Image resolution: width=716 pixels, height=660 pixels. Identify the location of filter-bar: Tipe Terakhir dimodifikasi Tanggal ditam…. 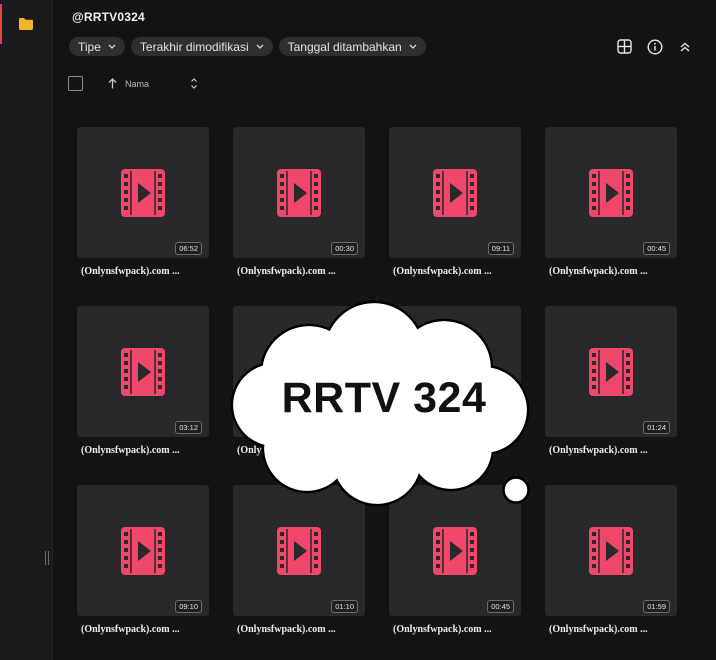
(247, 46).